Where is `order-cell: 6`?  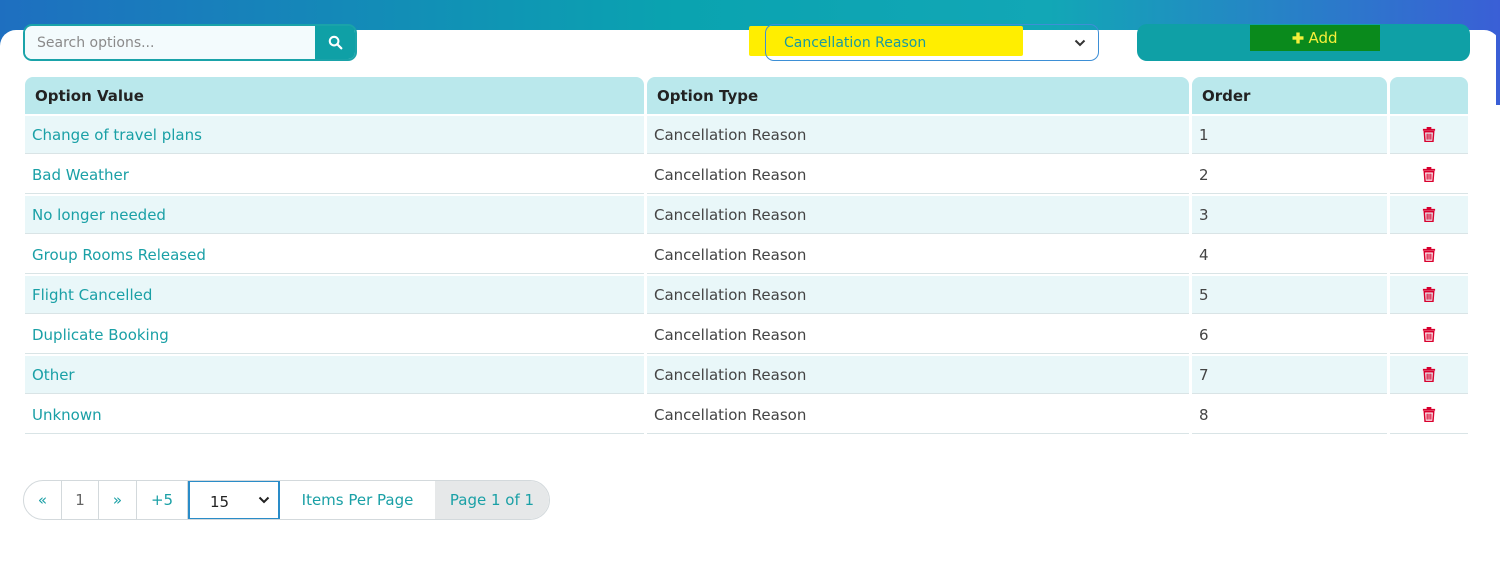
order-cell: 6 is located at coordinates (1289, 335).